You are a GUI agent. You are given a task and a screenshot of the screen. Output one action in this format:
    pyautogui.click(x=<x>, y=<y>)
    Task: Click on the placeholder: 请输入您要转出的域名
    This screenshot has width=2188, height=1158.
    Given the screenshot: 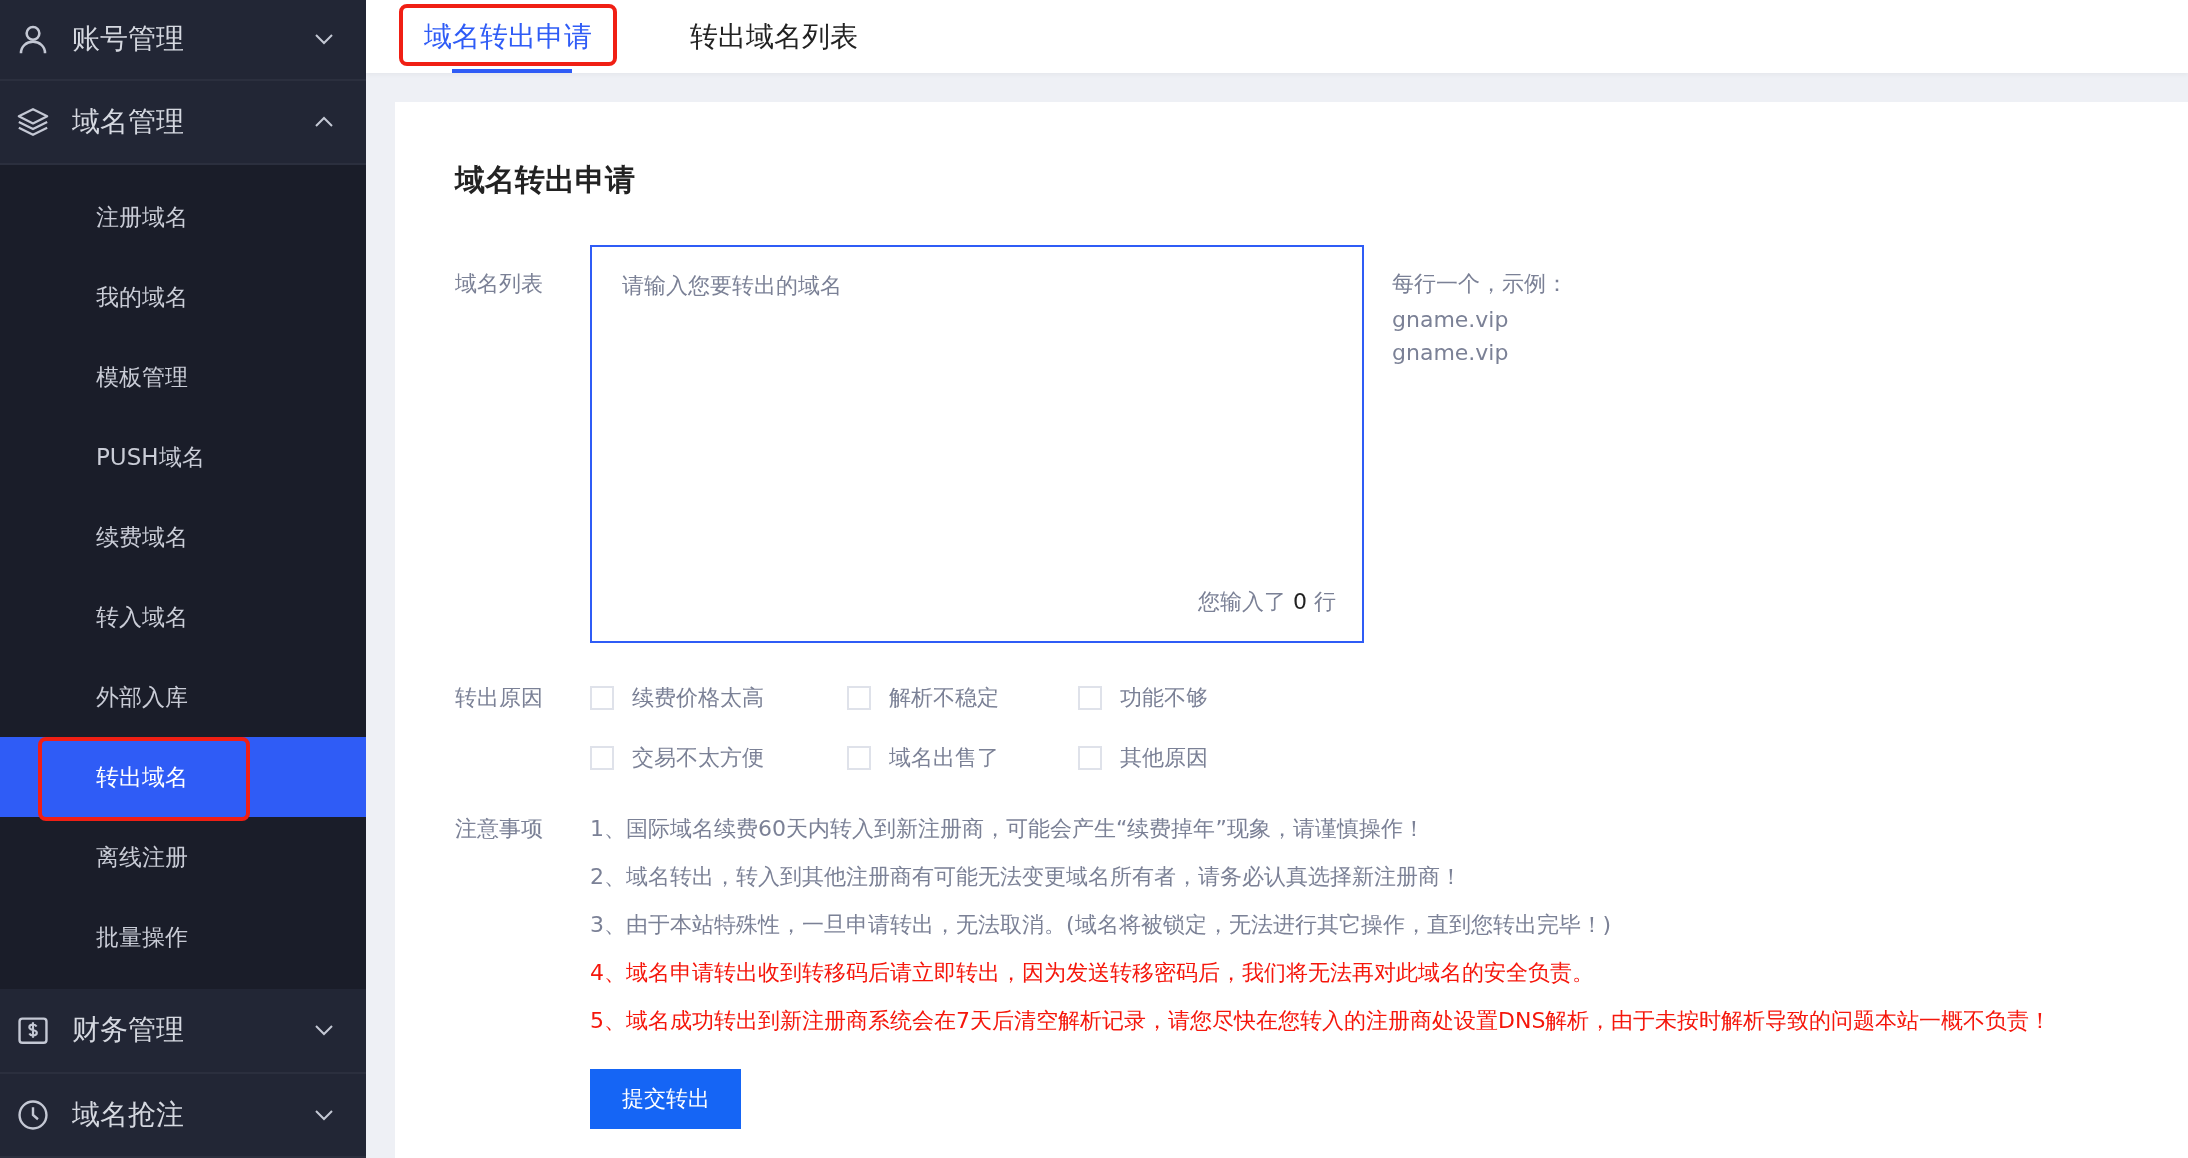 What is the action you would take?
    pyautogui.click(x=732, y=285)
    